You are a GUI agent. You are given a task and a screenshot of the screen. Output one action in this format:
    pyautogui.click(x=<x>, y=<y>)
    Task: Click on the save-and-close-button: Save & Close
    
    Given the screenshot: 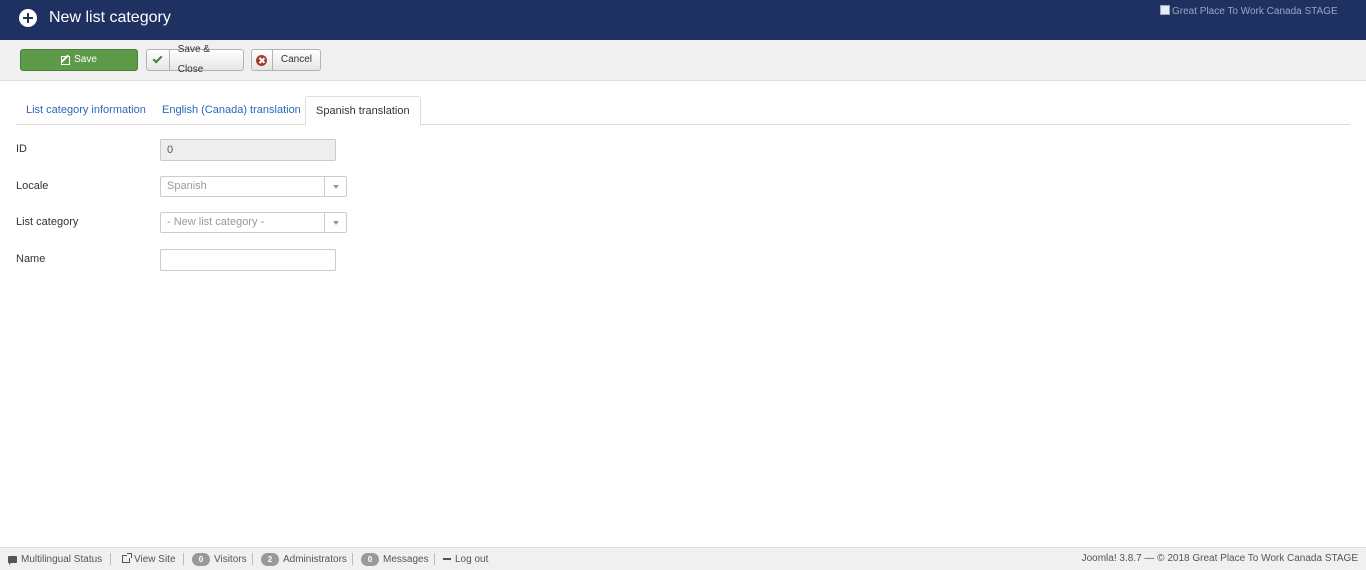 What is the action you would take?
    pyautogui.click(x=195, y=59)
    